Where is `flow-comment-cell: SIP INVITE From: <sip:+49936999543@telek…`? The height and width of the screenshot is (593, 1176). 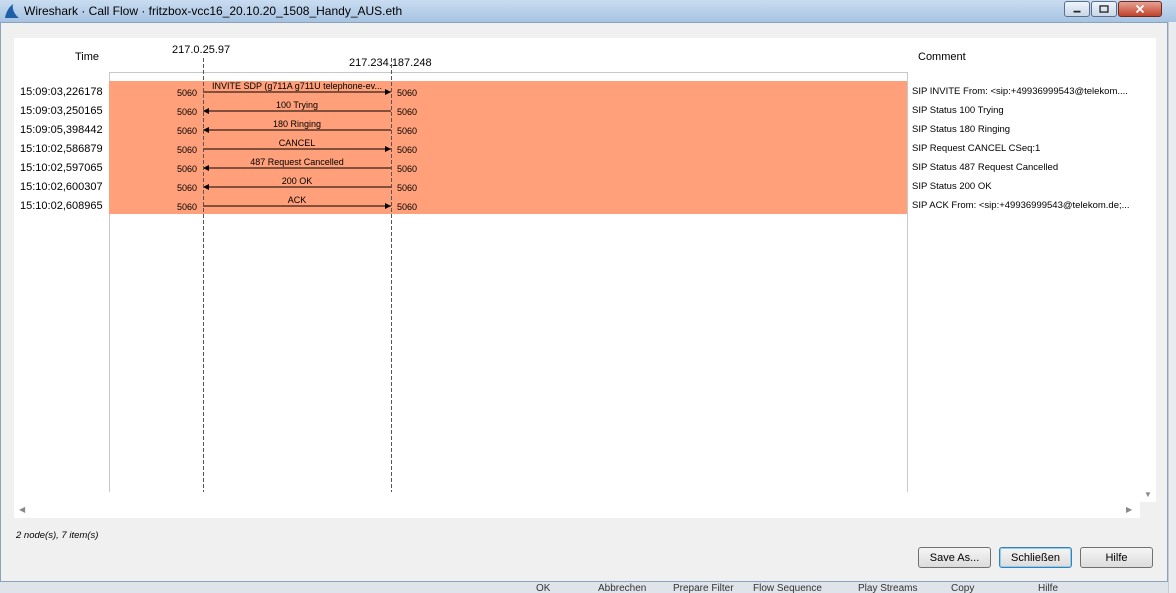
flow-comment-cell: SIP INVITE From: <sip:+49936999543@telek… is located at coordinates (1020, 91).